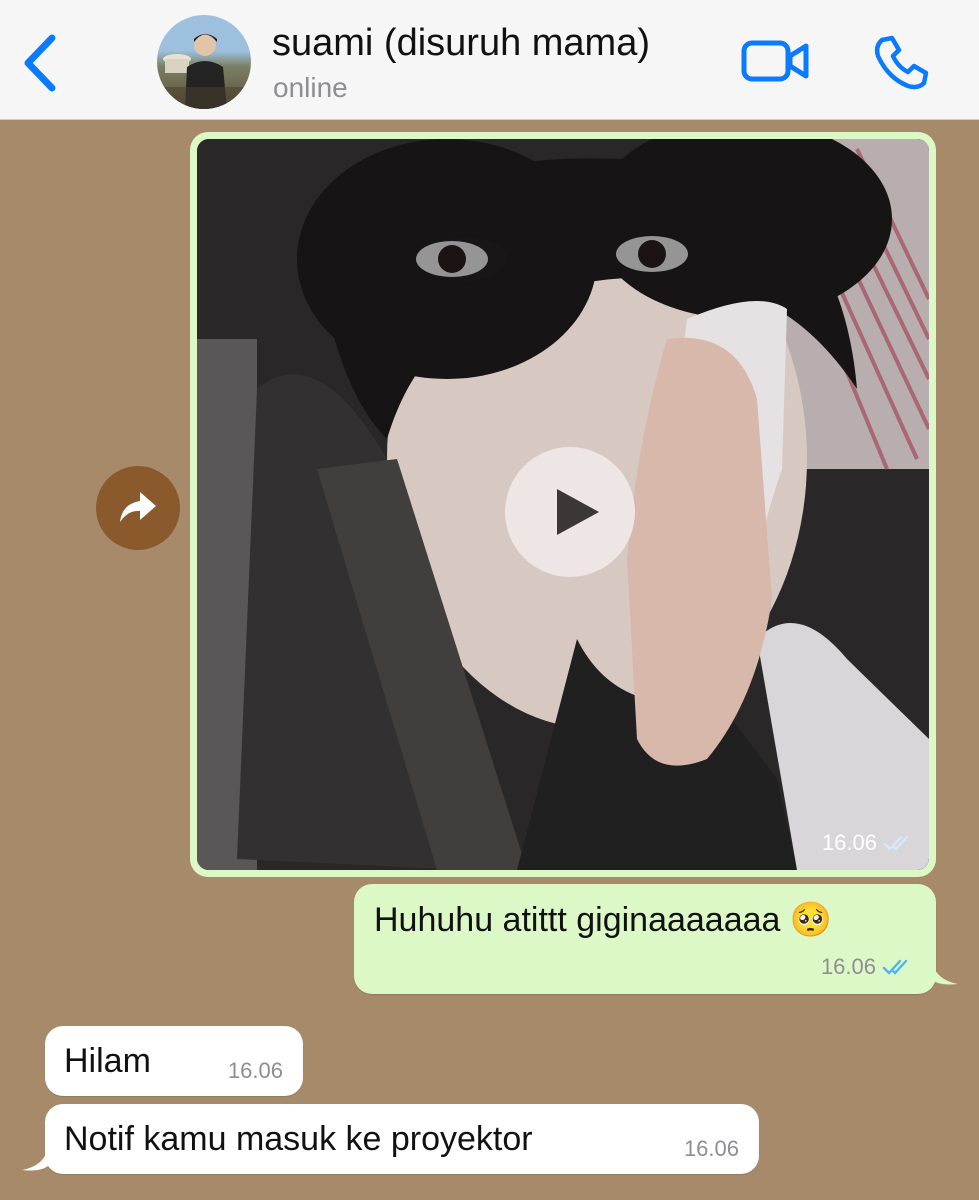  What do you see at coordinates (849, 842) in the screenshot?
I see `video-timestamp: 16.06` at bounding box center [849, 842].